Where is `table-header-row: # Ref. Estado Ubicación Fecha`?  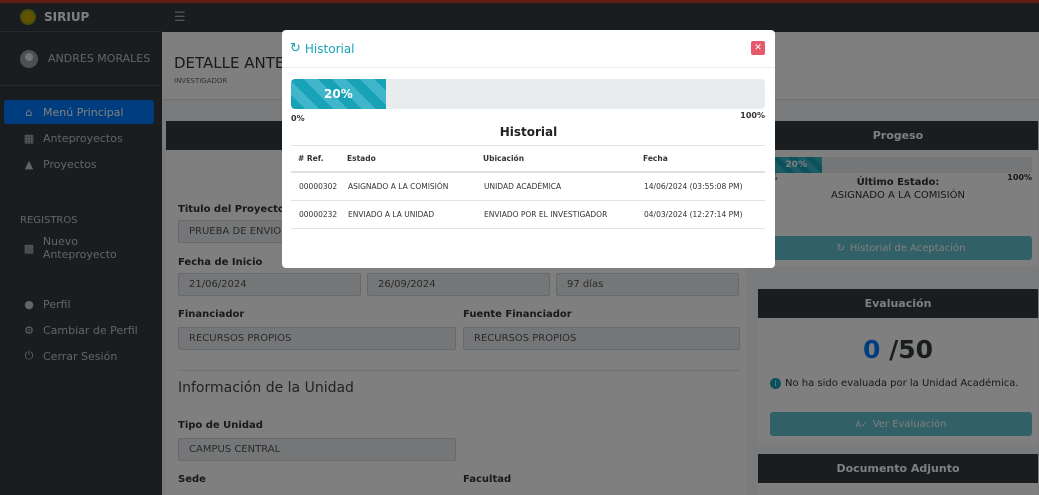
table-header-row: # Ref. Estado Ubicación Fecha is located at coordinates (528, 159).